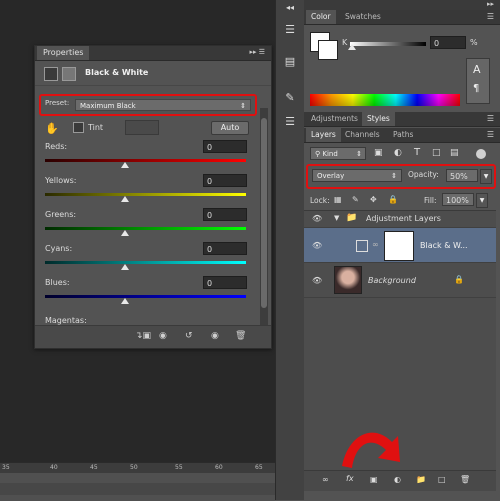 The height and width of the screenshot is (501, 500). What do you see at coordinates (474, 42) in the screenshot?
I see `k-unit: %` at bounding box center [474, 42].